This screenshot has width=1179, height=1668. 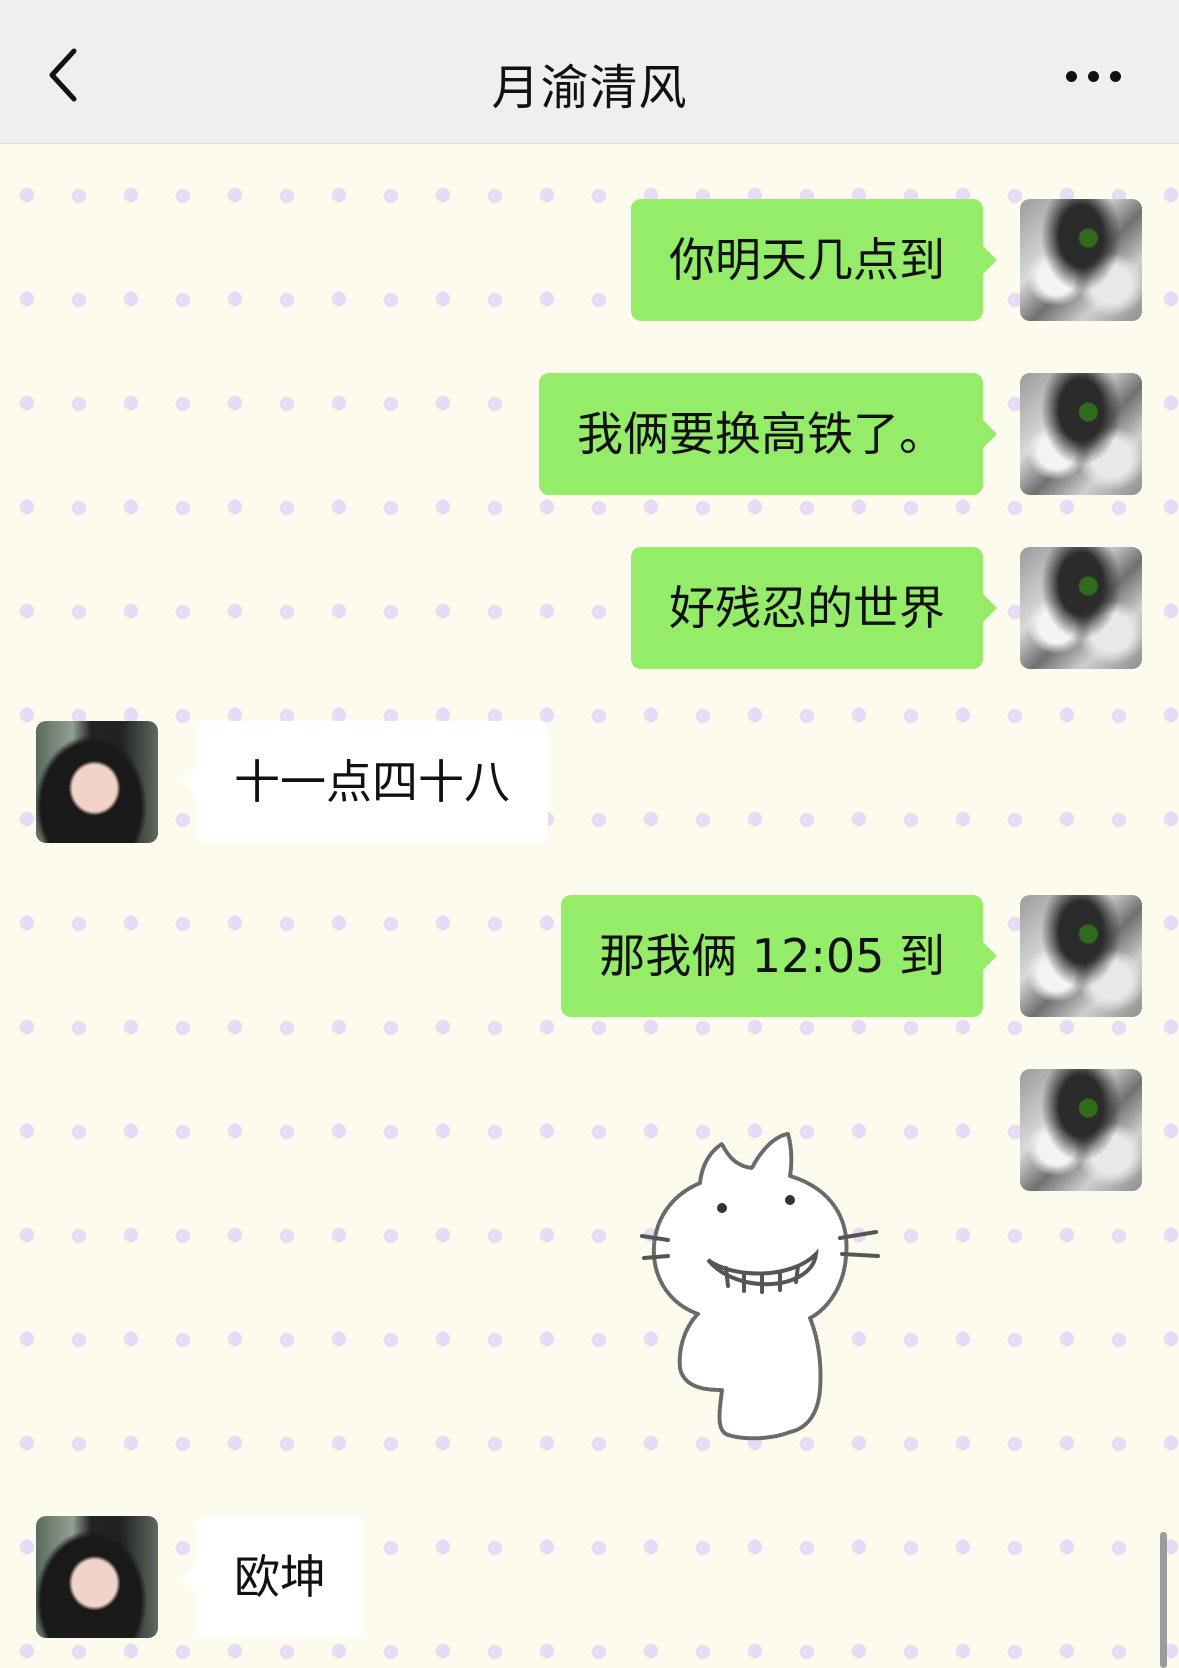 I want to click on chat-header: 月渝清风, so click(x=589, y=72).